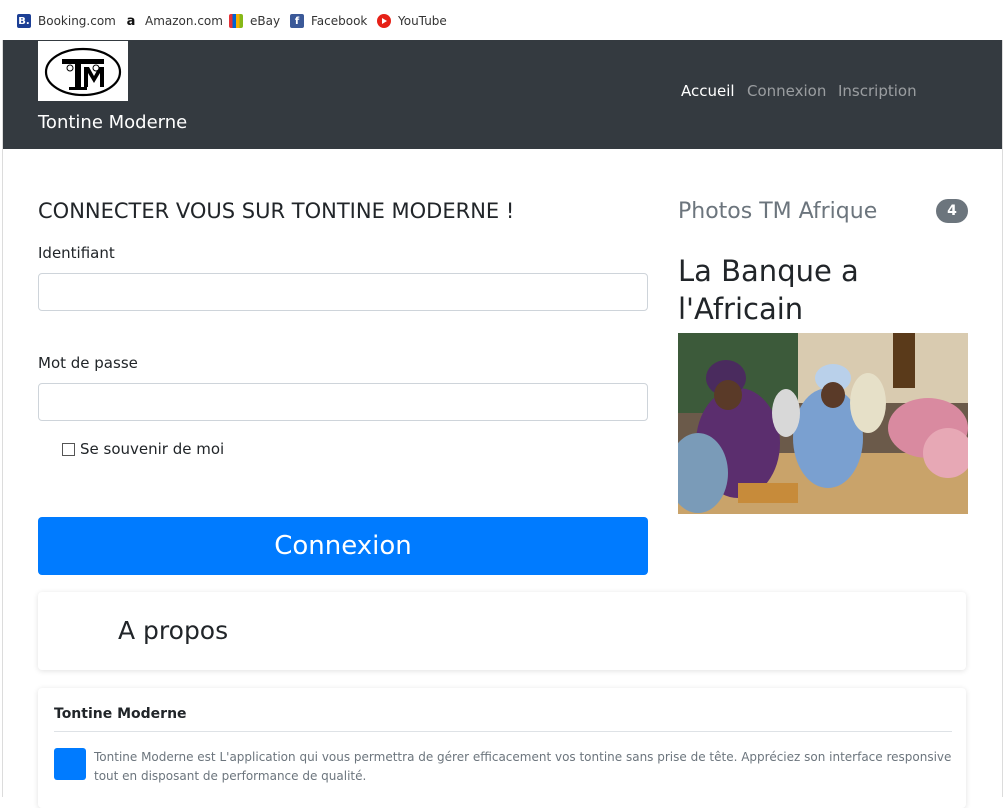 Image resolution: width=1005 pixels, height=808 pixels. What do you see at coordinates (343, 402) in the screenshot?
I see `password-input` at bounding box center [343, 402].